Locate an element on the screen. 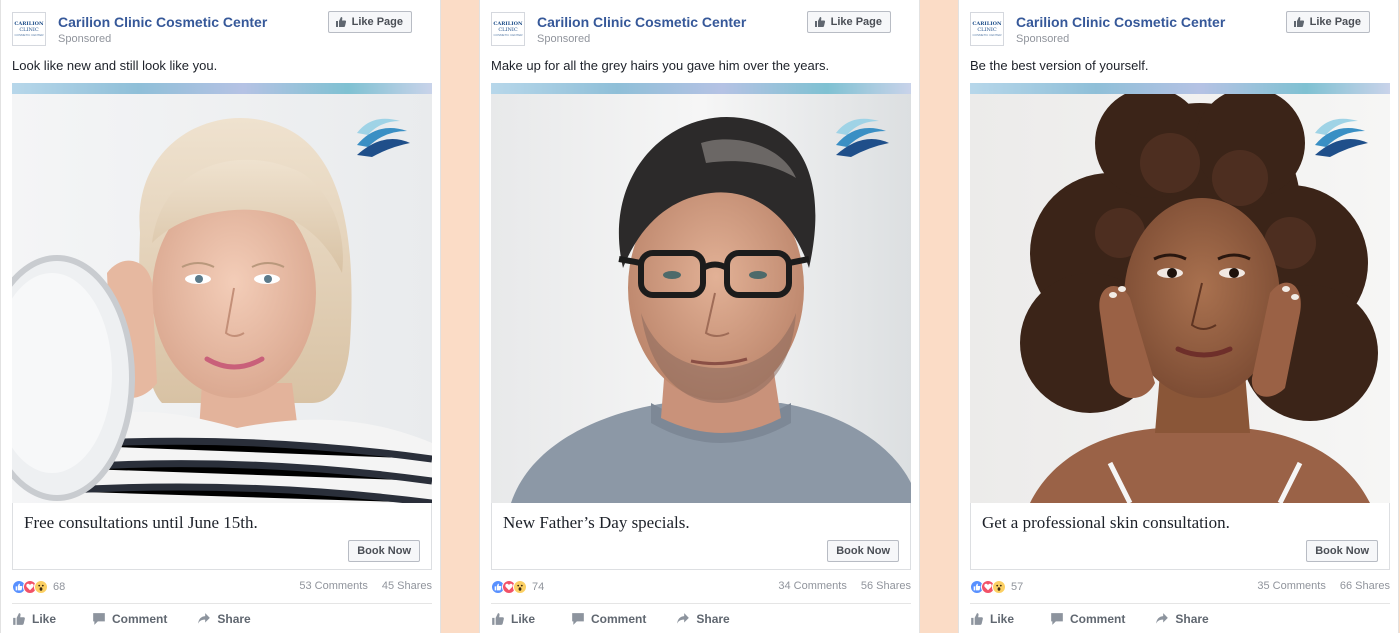  ad-stats: 57 35 Comments 66 Shares is located at coordinates (1180, 588).